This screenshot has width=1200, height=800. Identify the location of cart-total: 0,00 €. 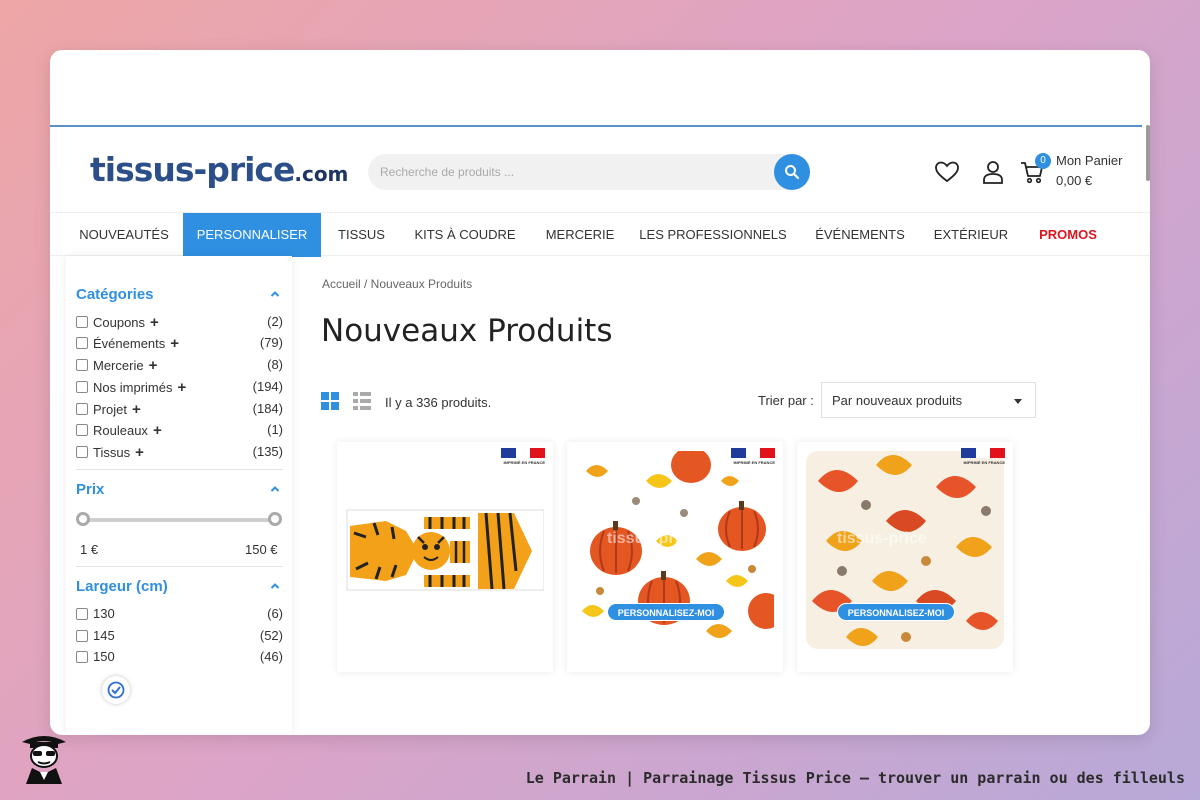
(1074, 180).